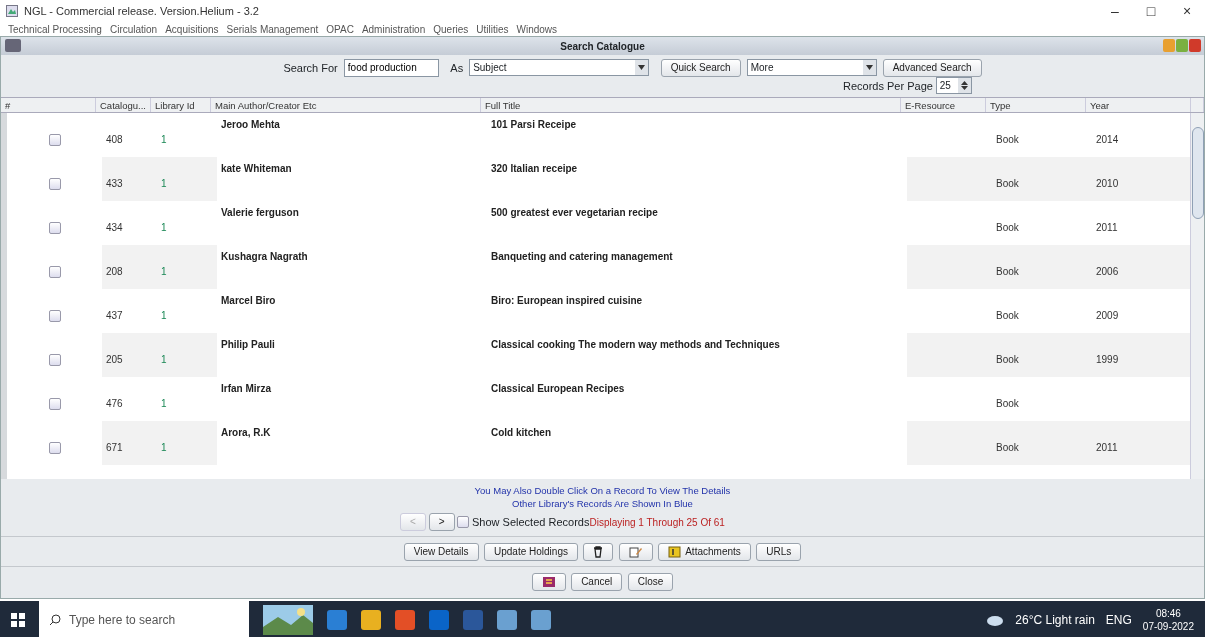 The width and height of the screenshot is (1205, 637). Describe the element at coordinates (597, 581) in the screenshot. I see `action-button: Cancel` at that location.